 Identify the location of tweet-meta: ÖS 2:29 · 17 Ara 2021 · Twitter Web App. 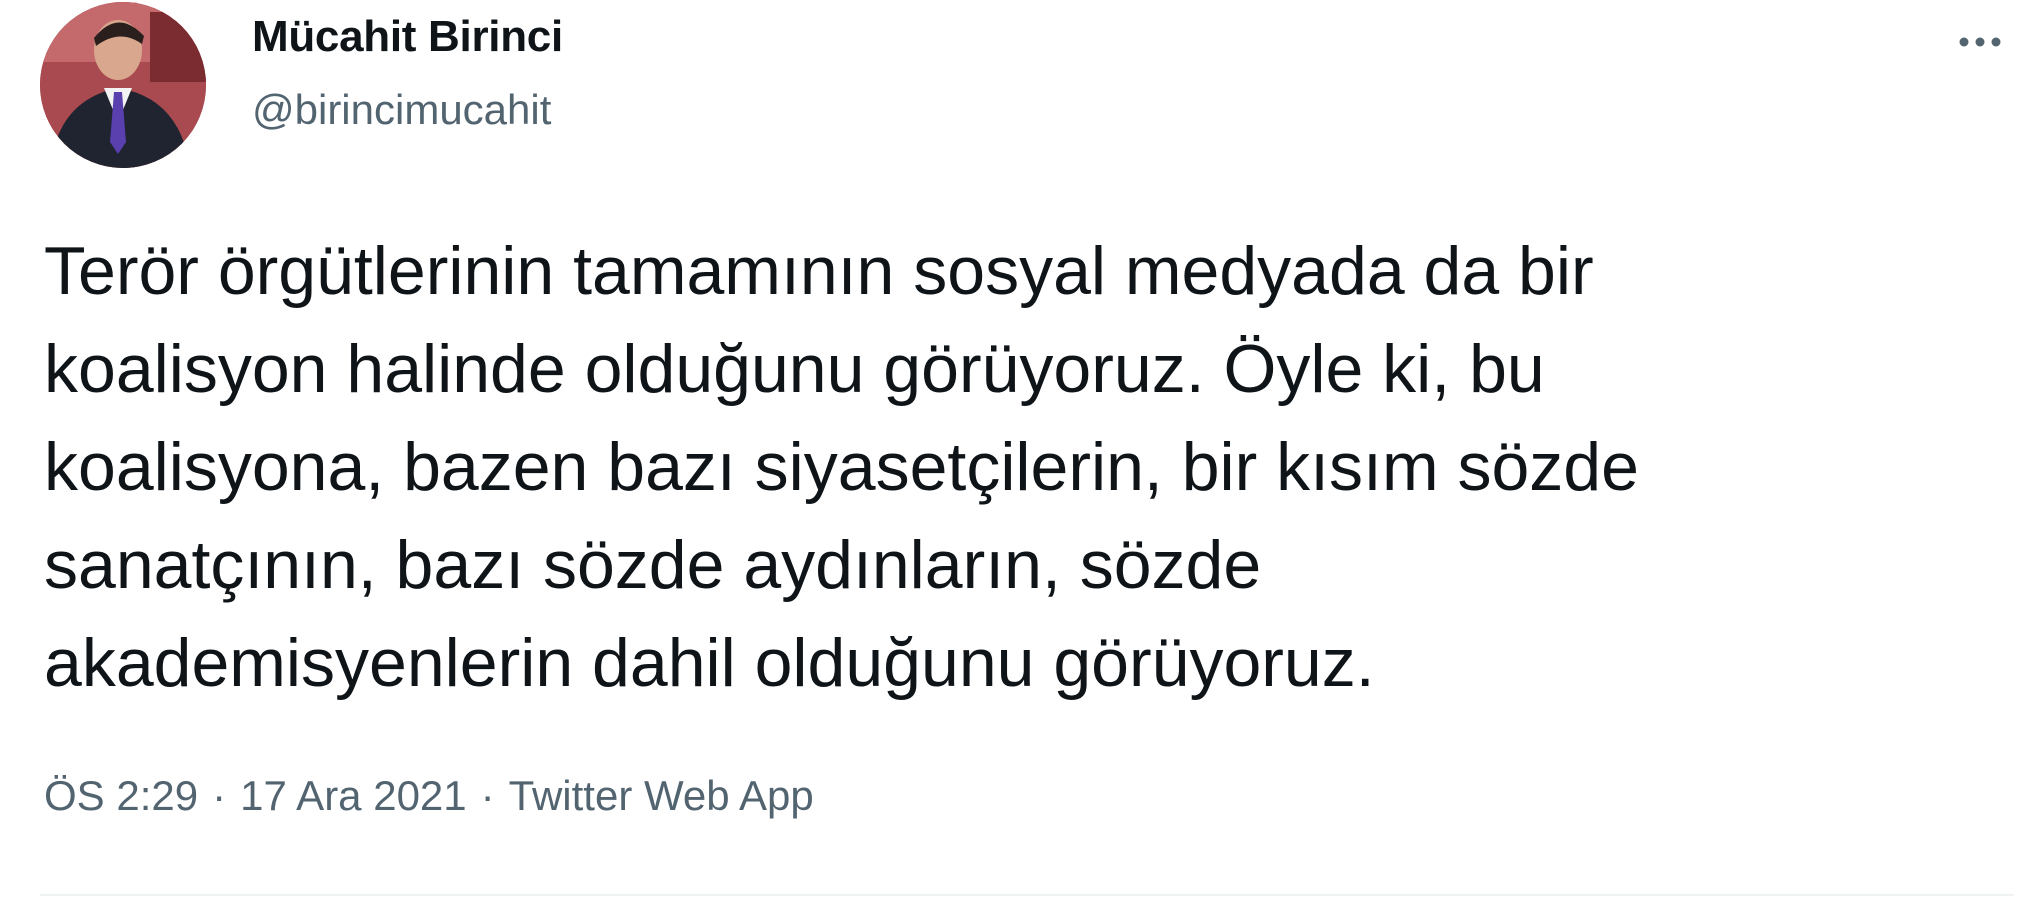
(429, 796).